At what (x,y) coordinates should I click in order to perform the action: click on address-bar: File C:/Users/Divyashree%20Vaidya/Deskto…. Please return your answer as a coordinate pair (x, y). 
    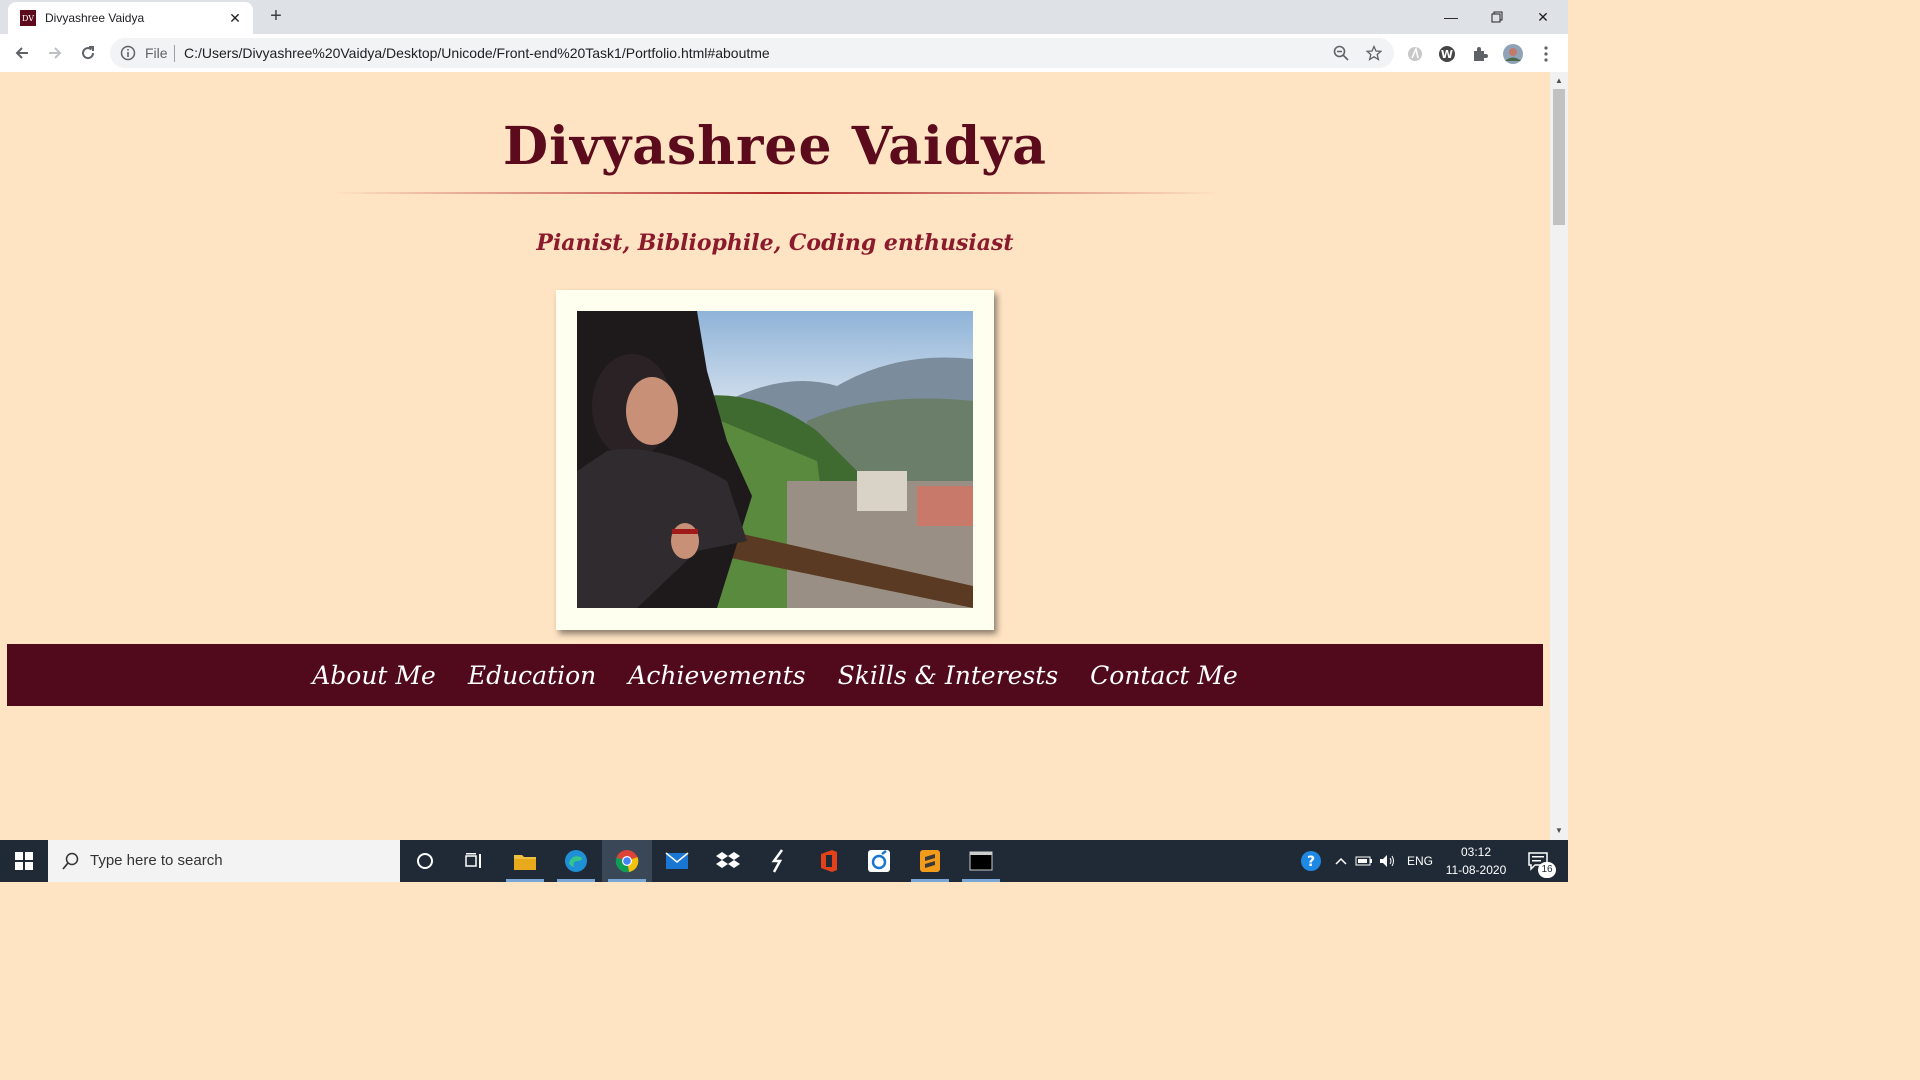
    Looking at the image, I should click on (752, 53).